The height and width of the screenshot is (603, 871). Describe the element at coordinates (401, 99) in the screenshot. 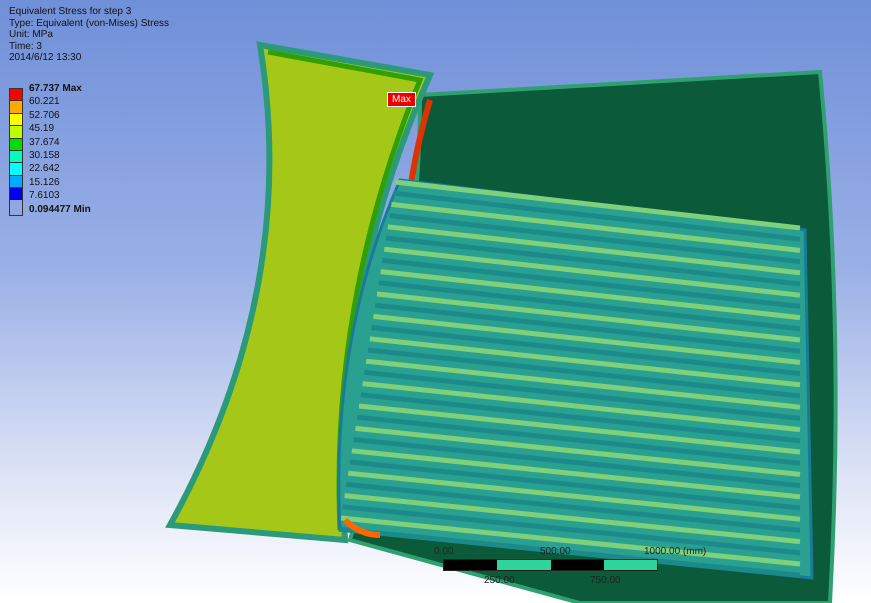

I see `max-probe-label: Max` at that location.